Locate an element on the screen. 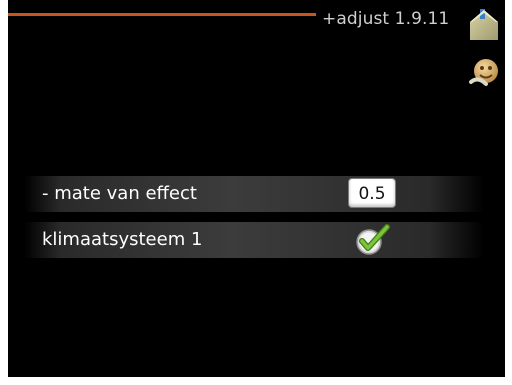  setting-row-degree-of-effect: - mate van effect 0.5 is located at coordinates (254, 194).